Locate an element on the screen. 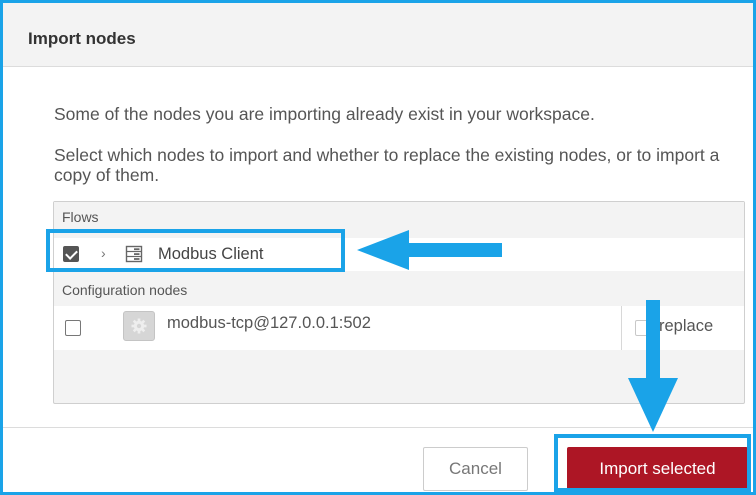  import-selected-button: Import selected is located at coordinates (657, 469).